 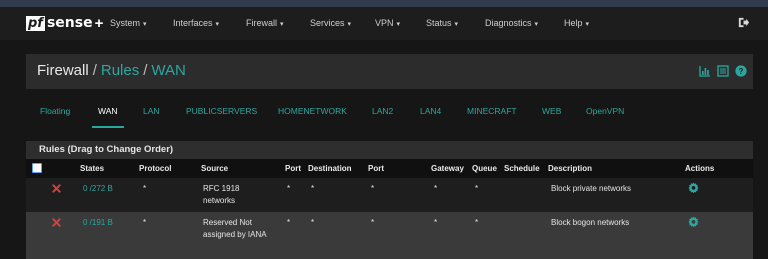 What do you see at coordinates (312, 111) in the screenshot?
I see `tab-homenetwork: HOMENETWORK` at bounding box center [312, 111].